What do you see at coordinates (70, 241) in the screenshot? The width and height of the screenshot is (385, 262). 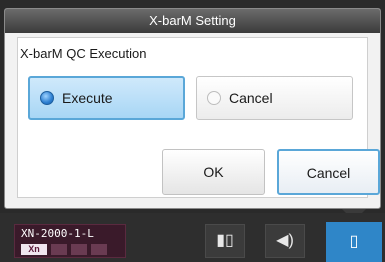 I see `device-indicator: XN-2000-1-L Xn` at bounding box center [70, 241].